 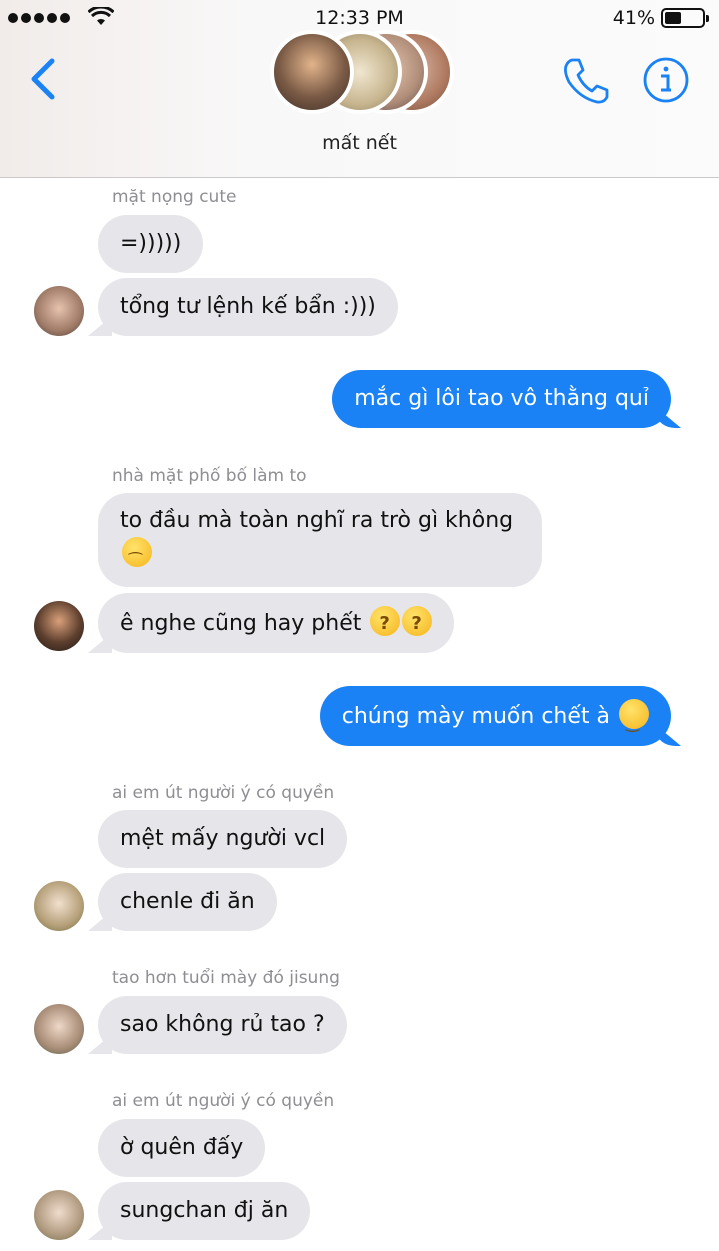 I want to click on incoming-message: ê nghe cũng hay phết, so click(x=276, y=623).